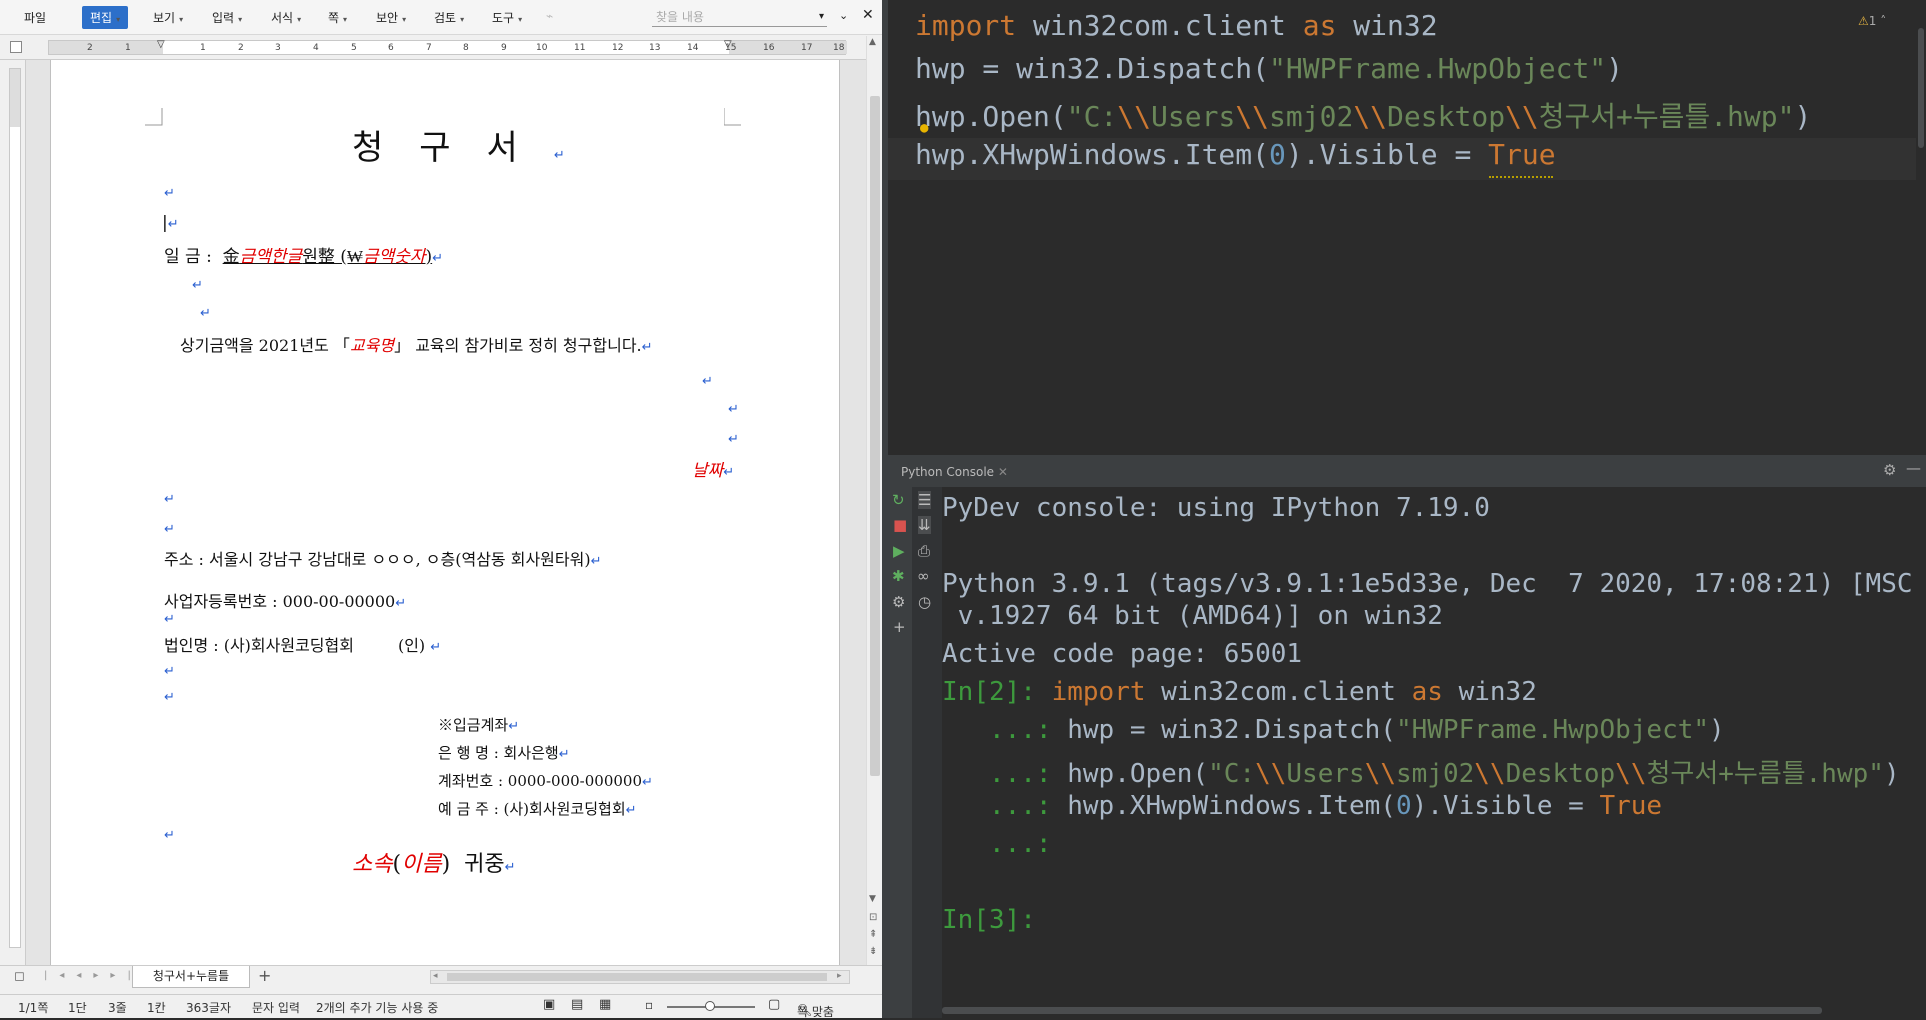 Image resolution: width=1926 pixels, height=1020 pixels. Describe the element at coordinates (35, 17) in the screenshot. I see `menu-file: 파일` at that location.